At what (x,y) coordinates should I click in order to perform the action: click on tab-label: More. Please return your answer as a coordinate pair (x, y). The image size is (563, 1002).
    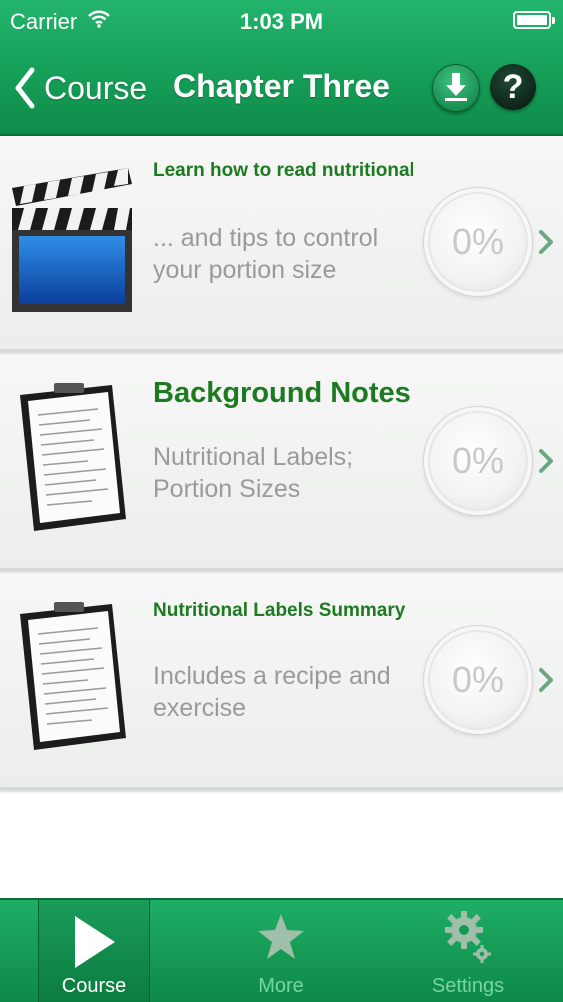
    Looking at the image, I should click on (281, 986).